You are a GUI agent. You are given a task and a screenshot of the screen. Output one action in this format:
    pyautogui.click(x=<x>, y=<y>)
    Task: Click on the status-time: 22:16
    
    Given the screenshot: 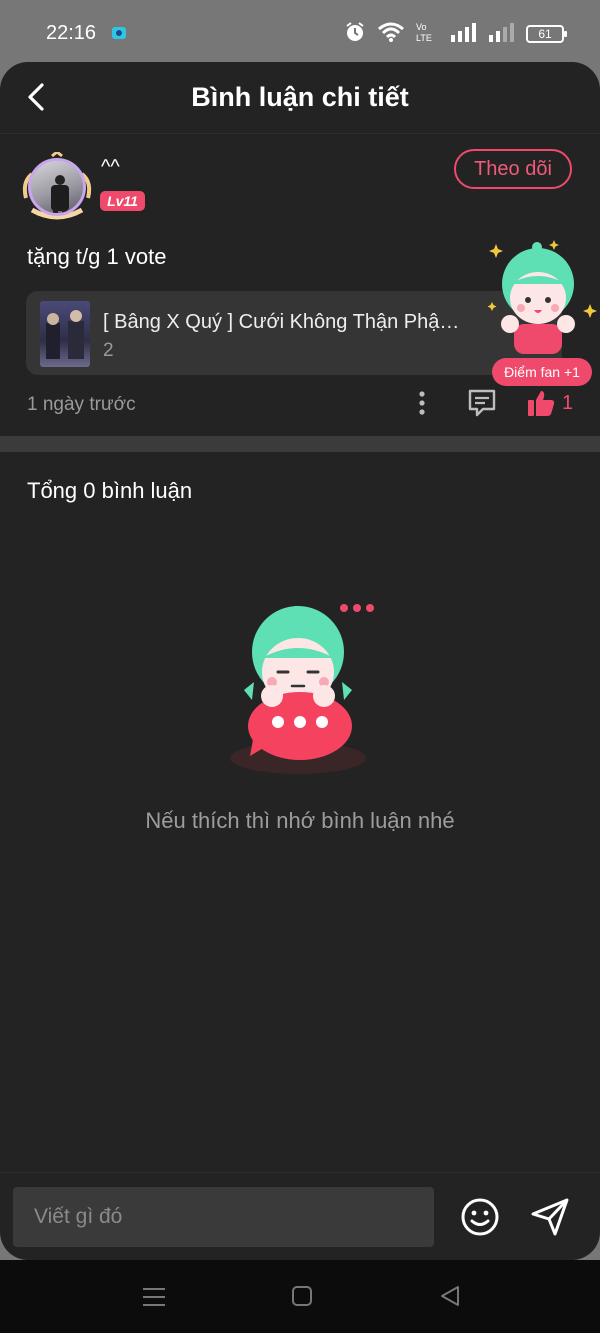 What is the action you would take?
    pyautogui.click(x=71, y=33)
    